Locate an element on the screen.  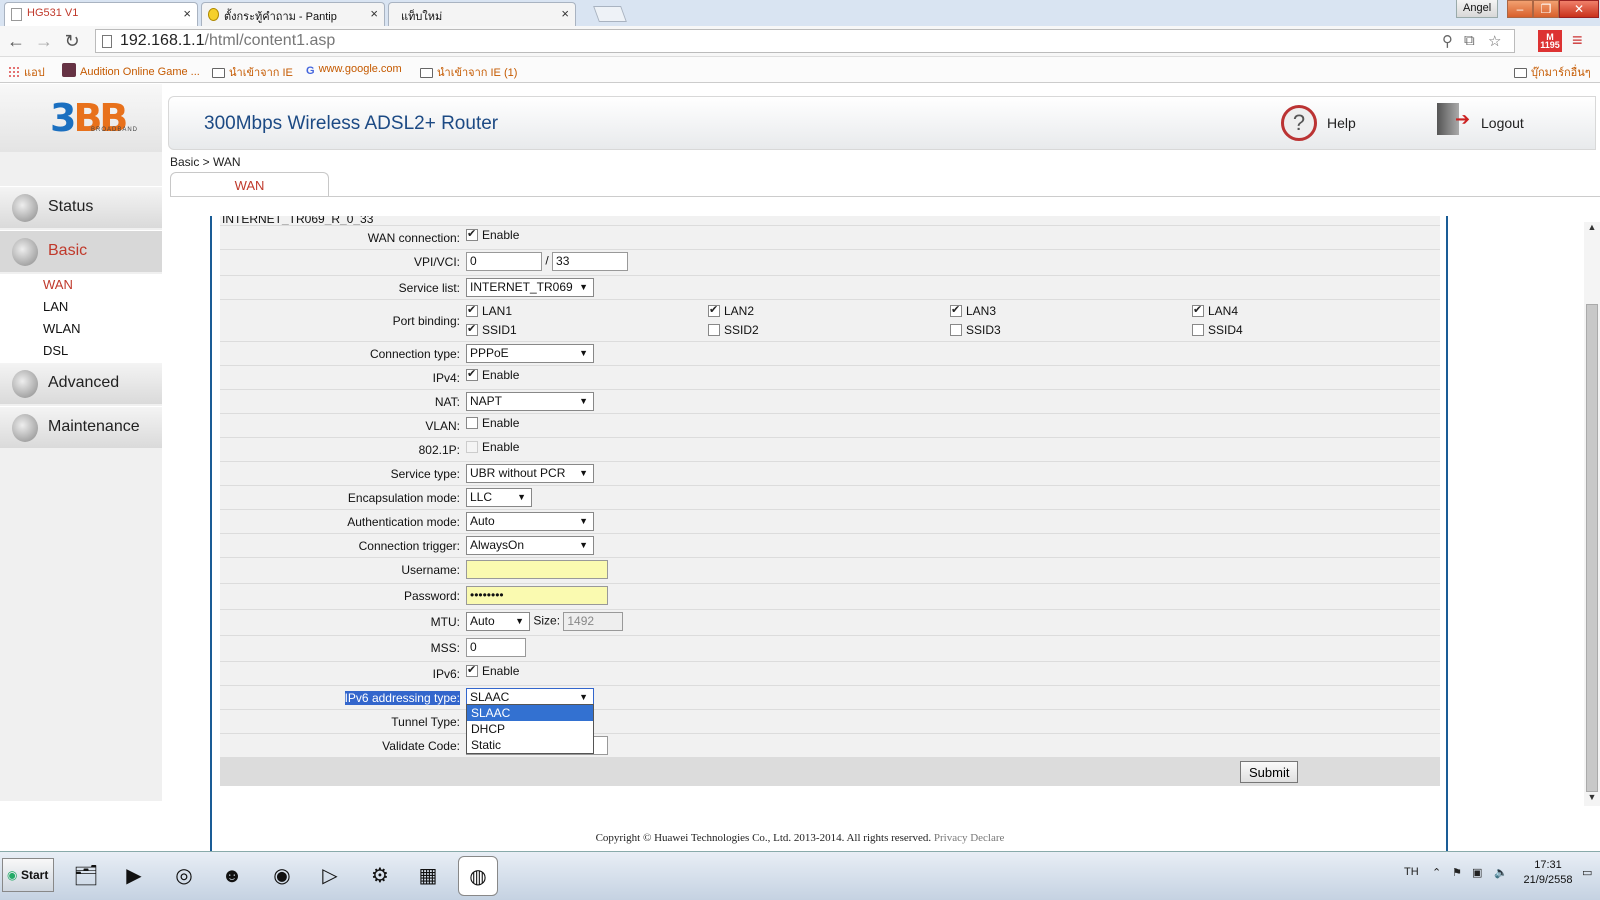
nat-select: NAPT is located at coordinates (530, 401).